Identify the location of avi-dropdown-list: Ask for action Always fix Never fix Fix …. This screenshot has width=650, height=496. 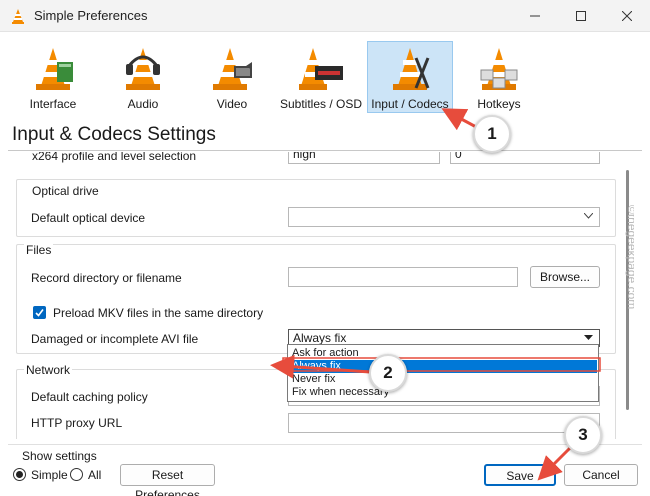
(443, 373).